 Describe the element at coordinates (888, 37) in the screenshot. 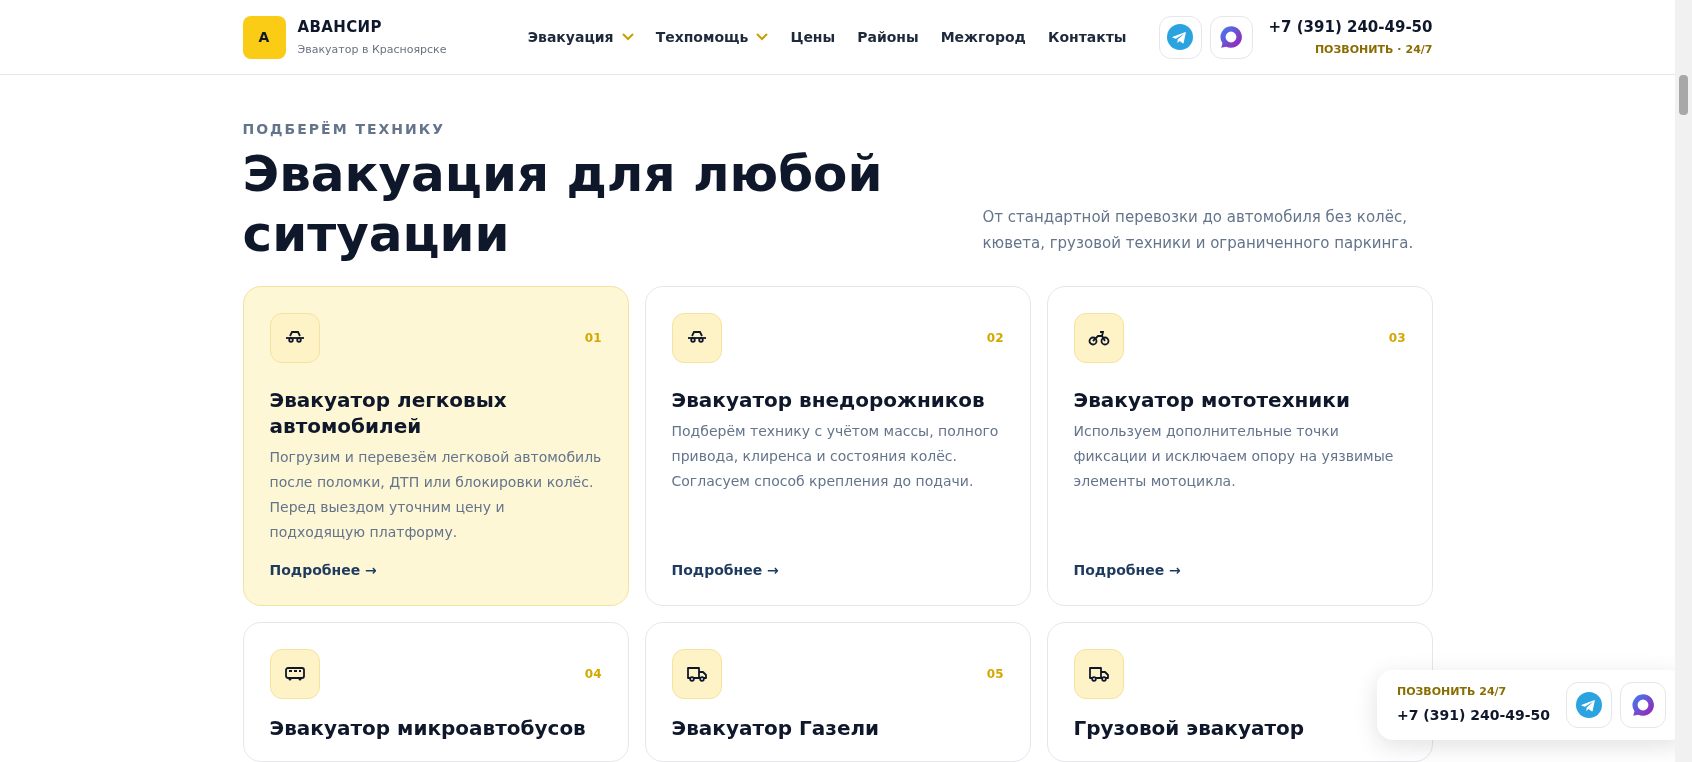

I see `nav-link: Районы` at that location.